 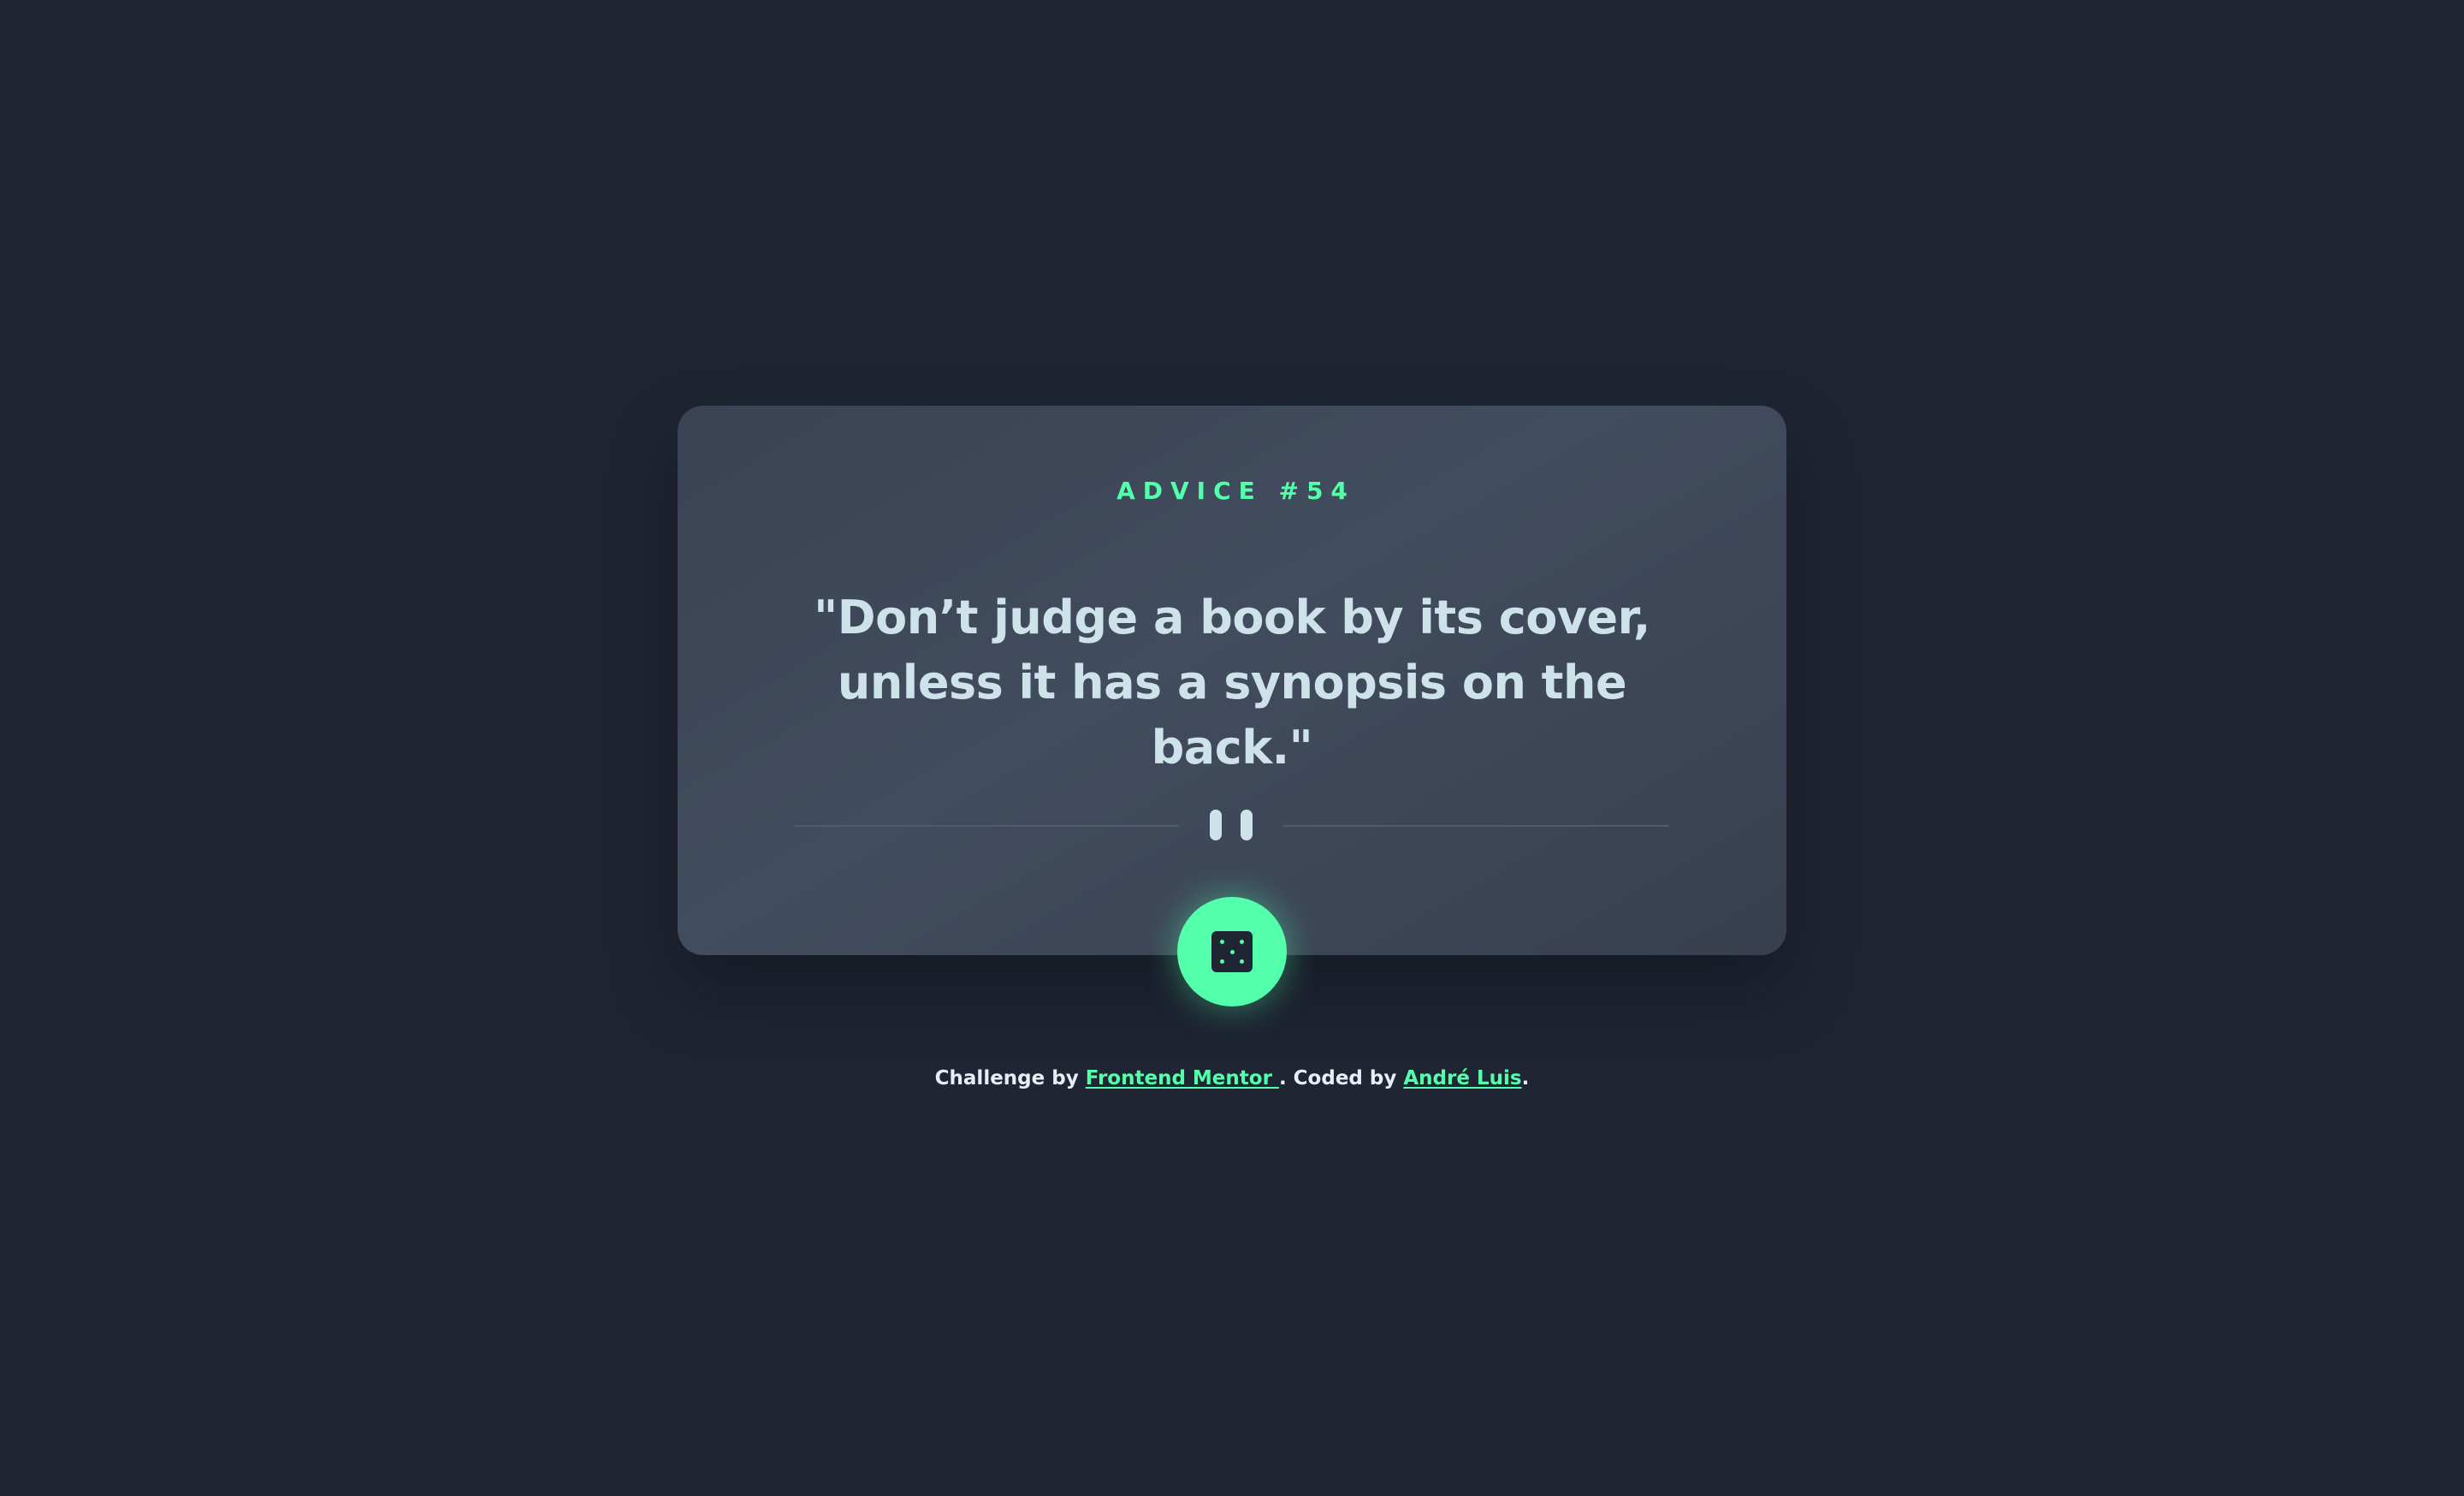 I want to click on pause-bar-right, so click(x=1247, y=825).